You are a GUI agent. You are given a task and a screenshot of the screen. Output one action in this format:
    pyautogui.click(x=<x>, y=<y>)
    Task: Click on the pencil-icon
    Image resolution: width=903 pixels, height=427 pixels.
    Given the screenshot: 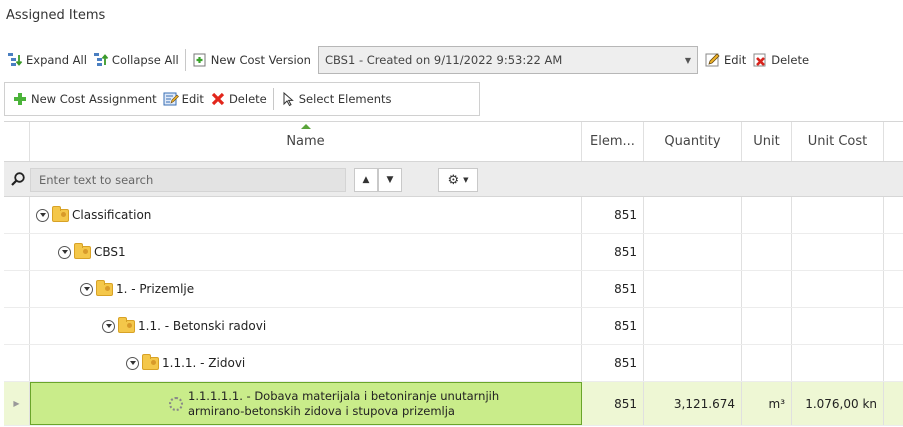 What is the action you would take?
    pyautogui.click(x=713, y=60)
    